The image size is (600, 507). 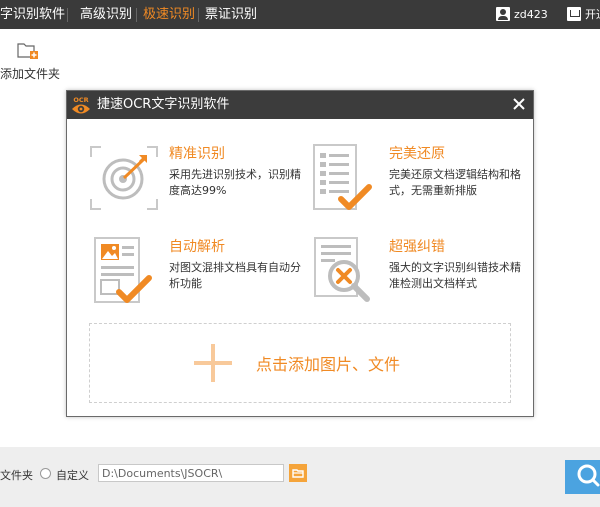 What do you see at coordinates (298, 473) in the screenshot?
I see `browse-folder-button` at bounding box center [298, 473].